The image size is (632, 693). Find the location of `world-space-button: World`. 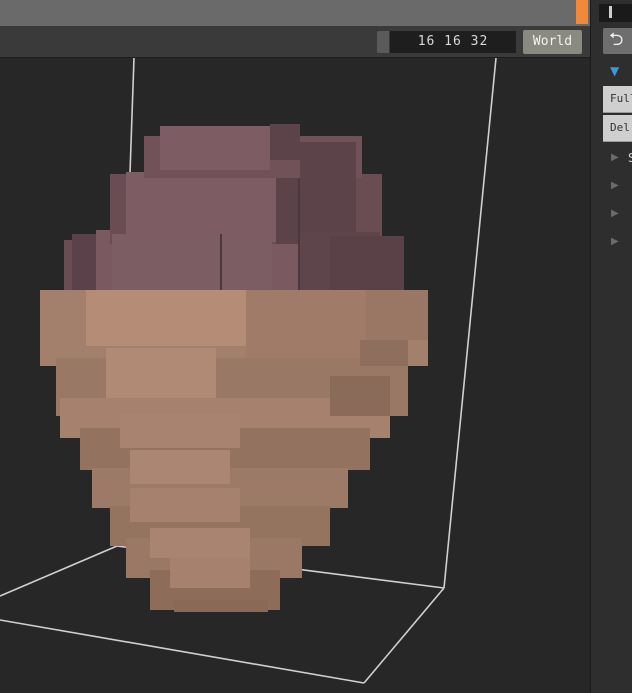

world-space-button: World is located at coordinates (552, 42).